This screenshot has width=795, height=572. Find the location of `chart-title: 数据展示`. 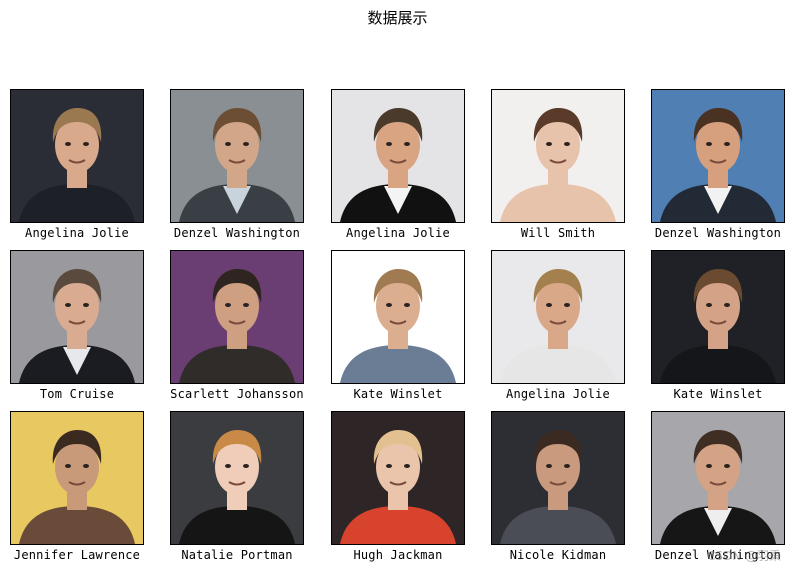

chart-title: 数据展示 is located at coordinates (397, 18).